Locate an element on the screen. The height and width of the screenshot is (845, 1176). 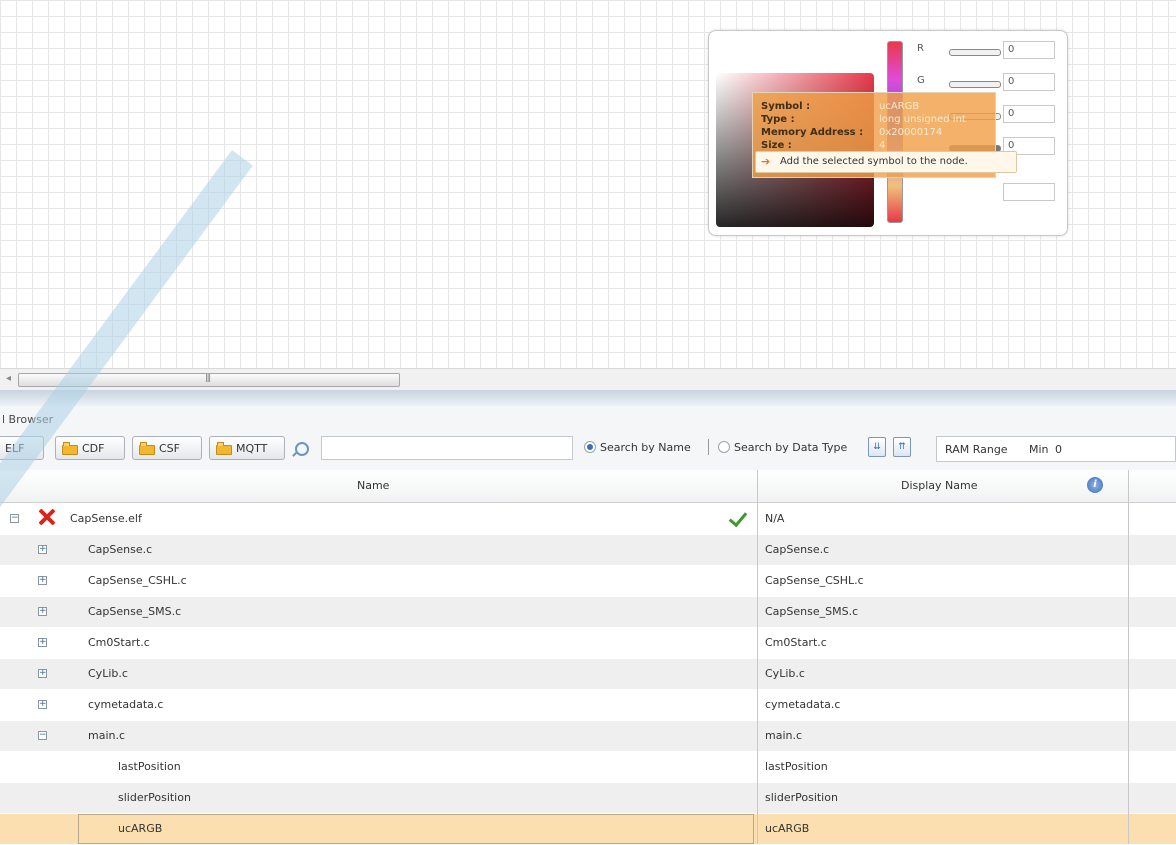
cdf-button: CDF is located at coordinates (90, 448).